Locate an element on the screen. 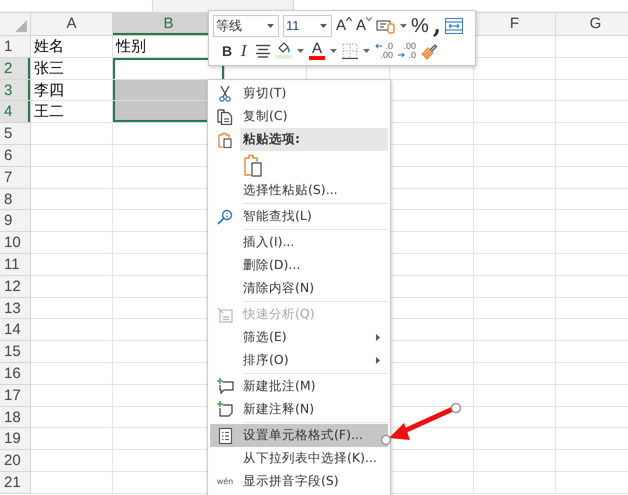 The height and width of the screenshot is (495, 628). menu-item: 智能查找(L) is located at coordinates (299, 216).